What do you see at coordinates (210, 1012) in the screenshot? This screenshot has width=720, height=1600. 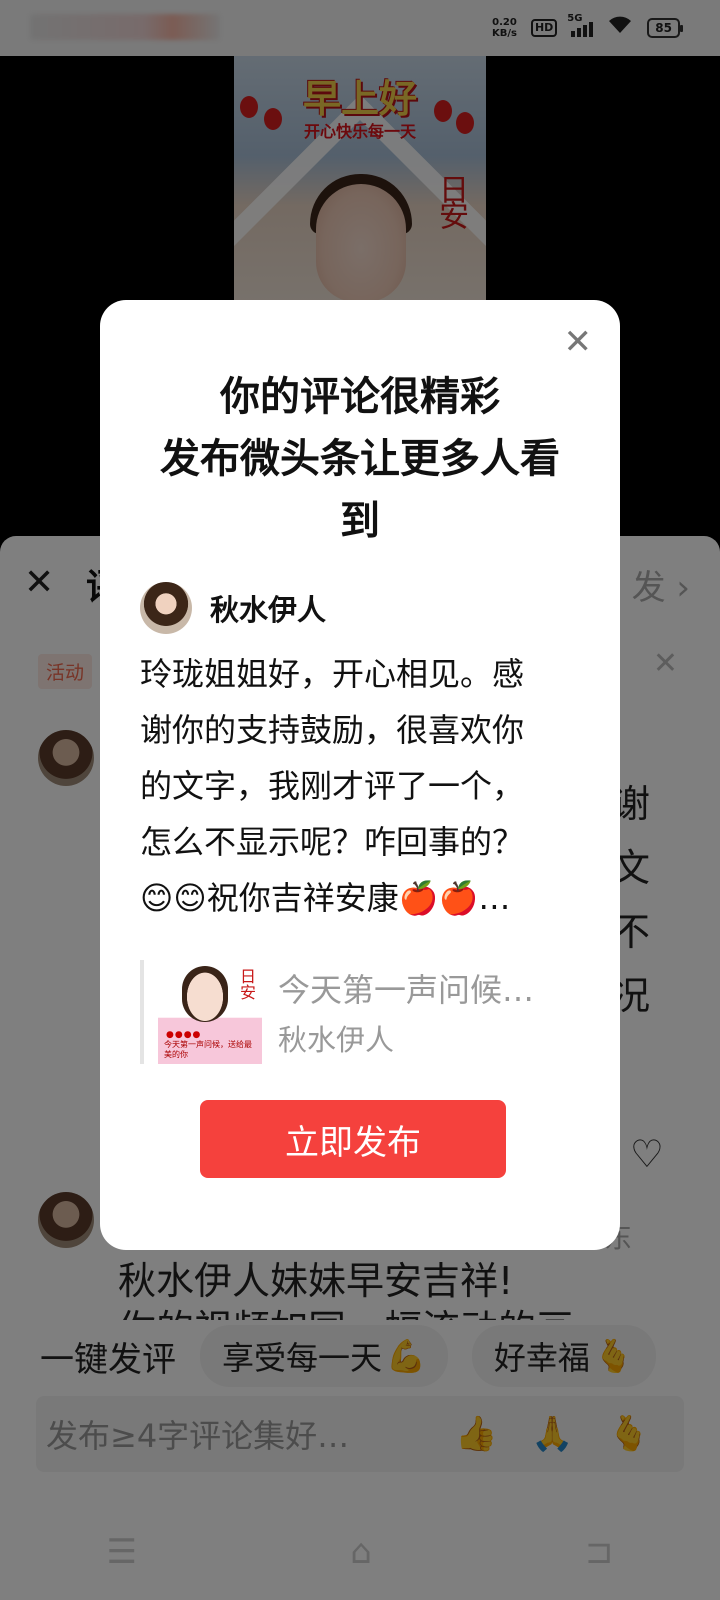 I see `quoted-thumbnail: 日安 ●●●● 今天第一声问候，送给最美的你` at bounding box center [210, 1012].